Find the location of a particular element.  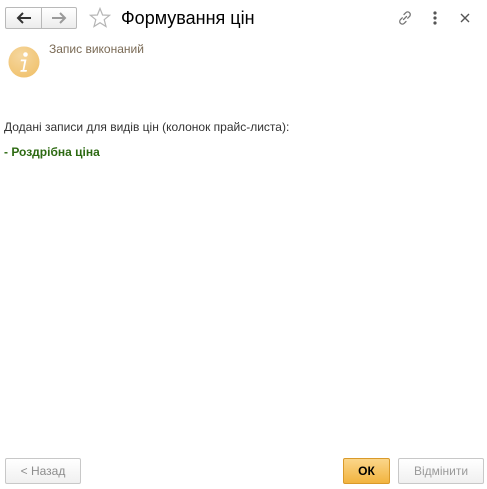

navigation-buttons is located at coordinates (41, 18).